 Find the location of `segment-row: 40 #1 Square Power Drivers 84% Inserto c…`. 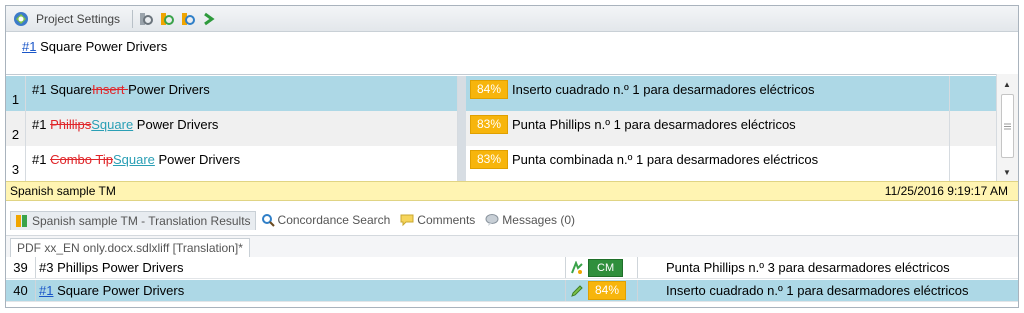

segment-row: 40 #1 Square Power Drivers 84% Inserto c… is located at coordinates (512, 291).